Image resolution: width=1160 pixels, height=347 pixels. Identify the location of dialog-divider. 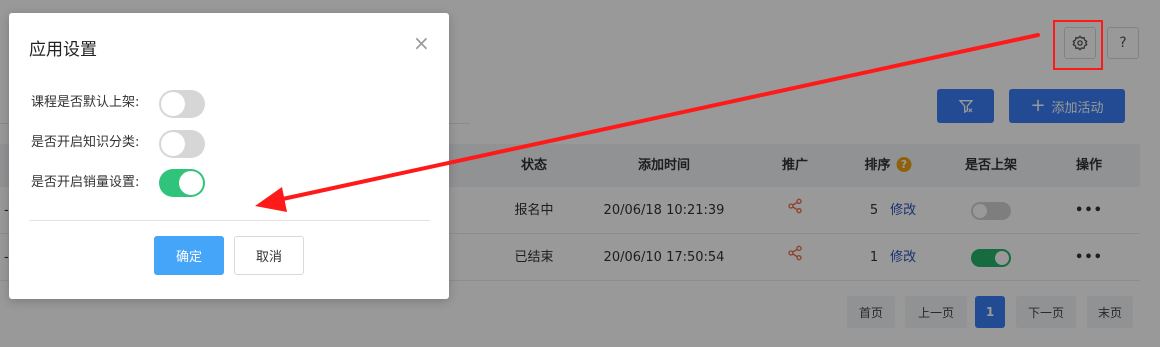
(229, 220).